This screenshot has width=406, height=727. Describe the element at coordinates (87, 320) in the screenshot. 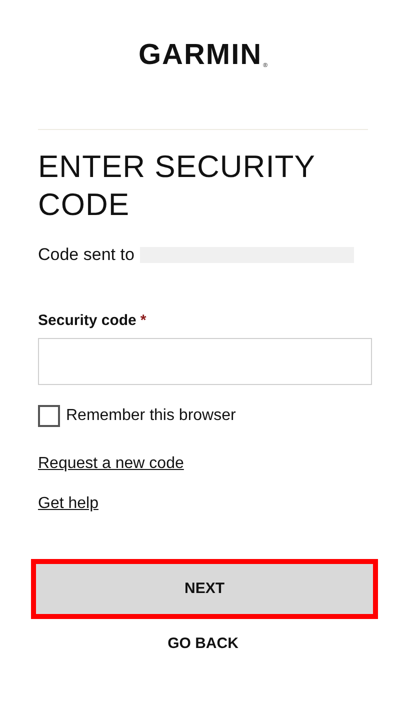

I see `field-label: Security code` at that location.